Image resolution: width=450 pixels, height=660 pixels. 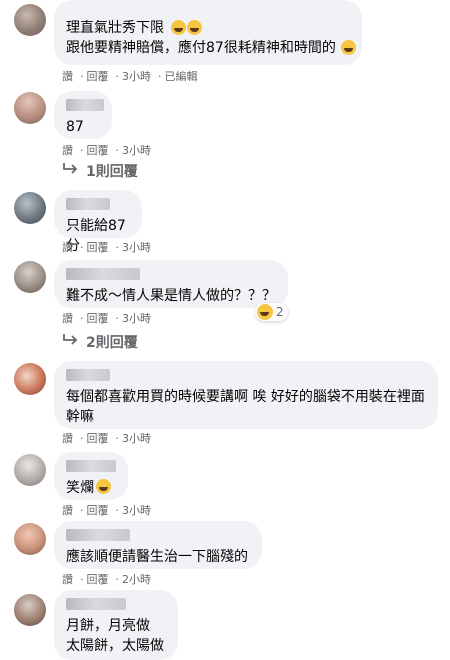 I want to click on view-replies-link: 2則回覆, so click(x=100, y=342).